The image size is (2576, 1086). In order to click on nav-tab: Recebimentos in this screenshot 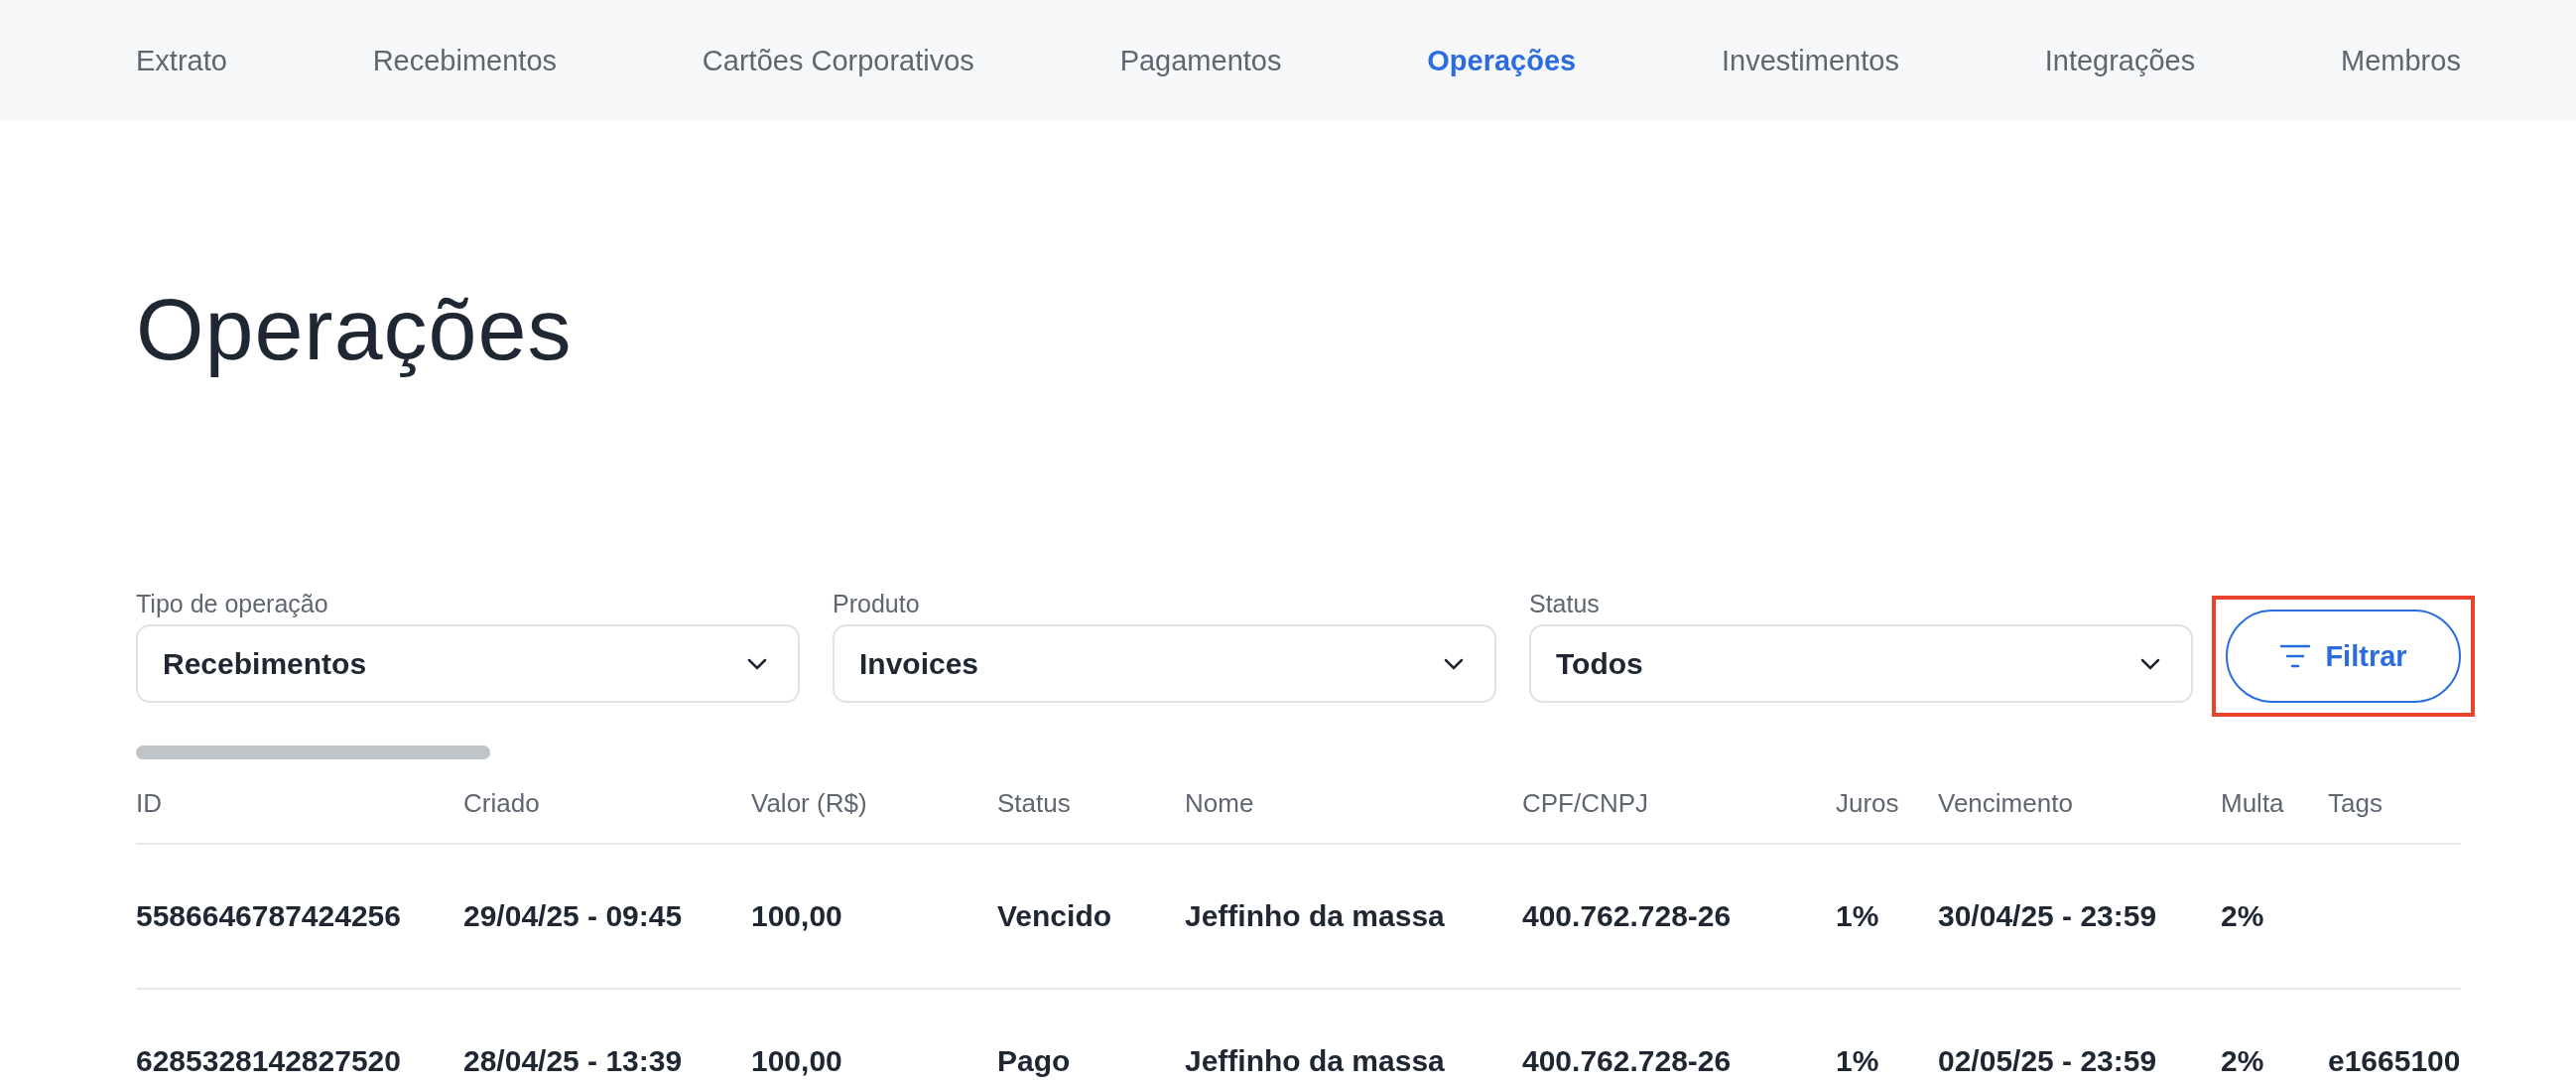, I will do `click(465, 60)`.